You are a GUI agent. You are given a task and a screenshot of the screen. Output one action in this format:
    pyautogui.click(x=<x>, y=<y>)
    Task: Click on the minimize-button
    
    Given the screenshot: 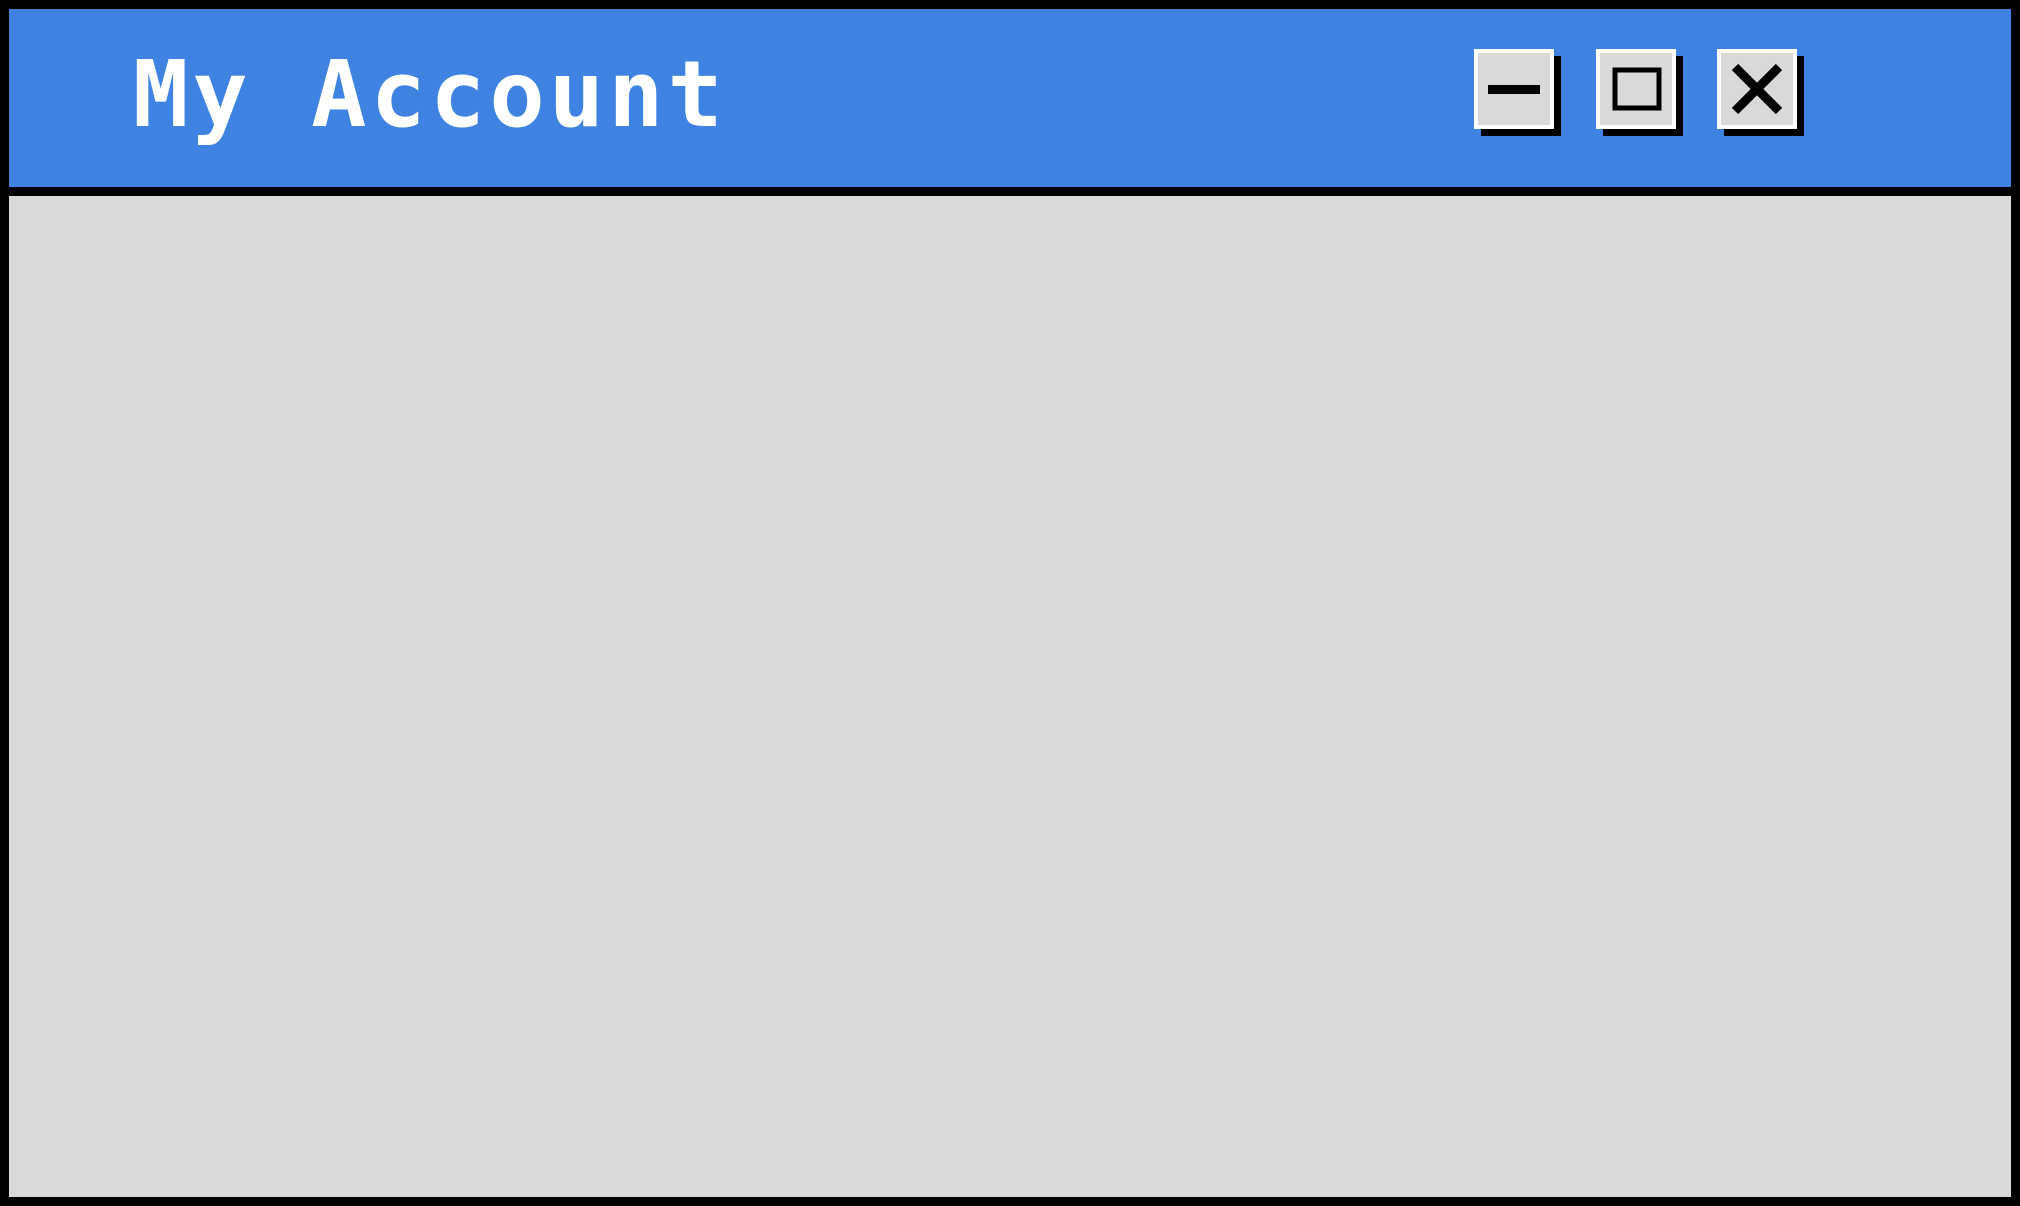 What is the action you would take?
    pyautogui.click(x=1514, y=89)
    